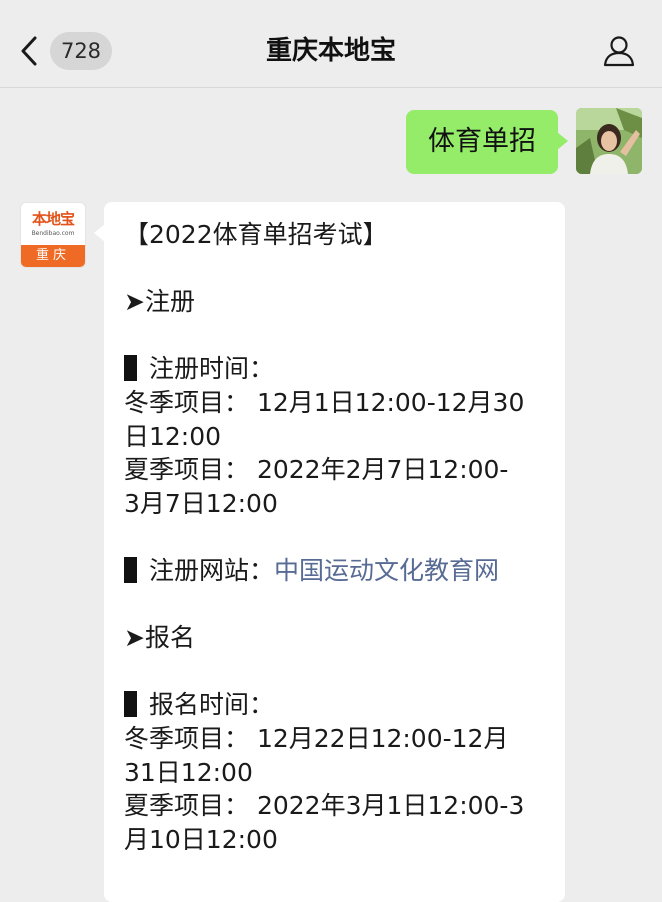 This screenshot has height=902, width=662. I want to click on register-summer-line: 夏季项目： 2022年2月7日12:00-, so click(316, 470).